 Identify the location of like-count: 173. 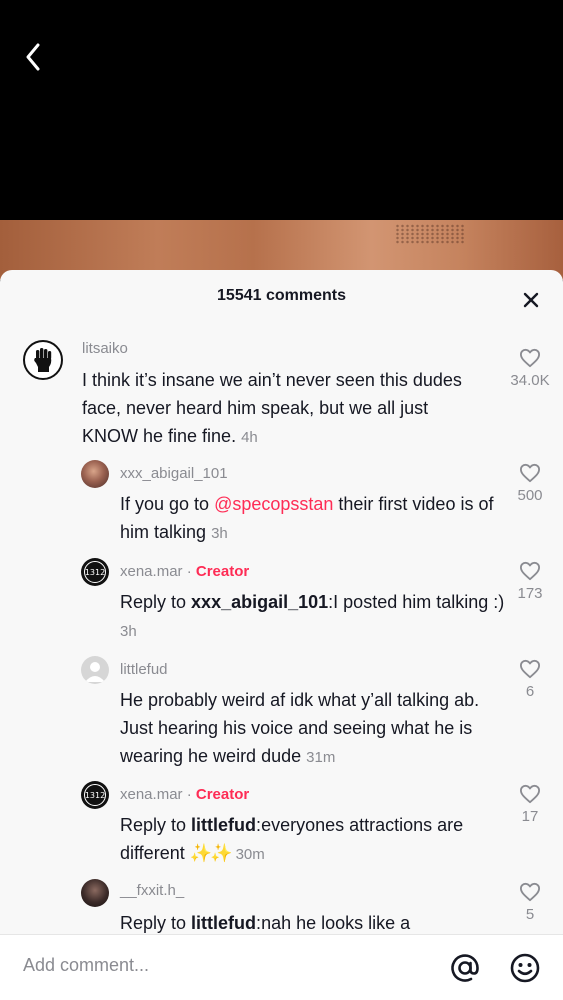
(530, 593).